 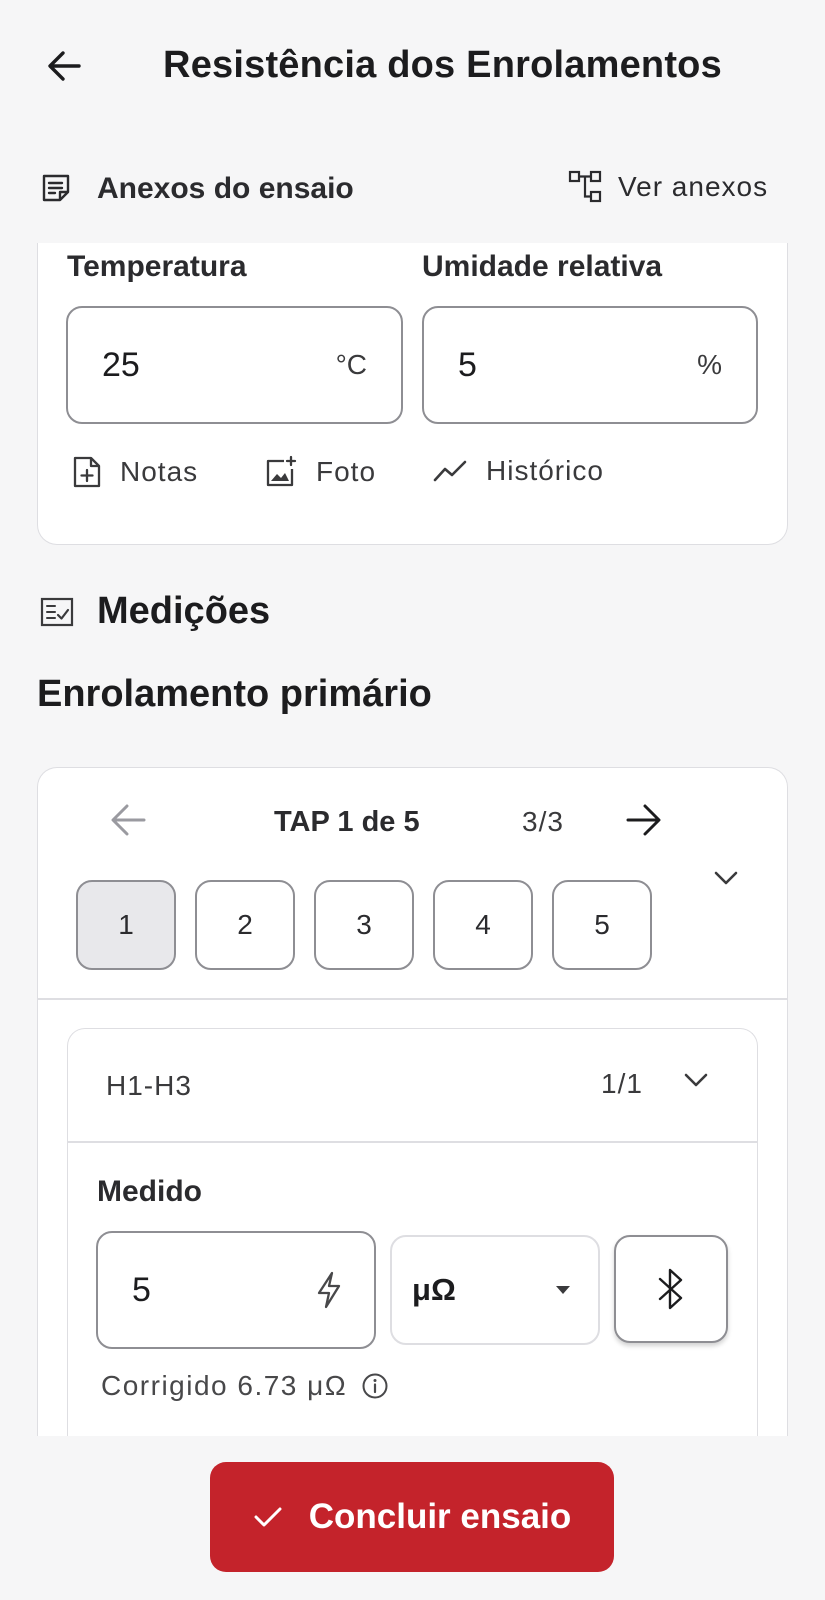 I want to click on humidity-unit: %, so click(x=709, y=364).